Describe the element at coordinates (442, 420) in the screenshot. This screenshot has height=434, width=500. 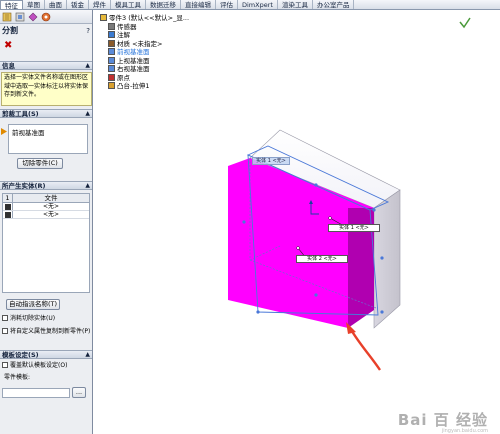
I see `watermark: Bai 百 经验` at that location.